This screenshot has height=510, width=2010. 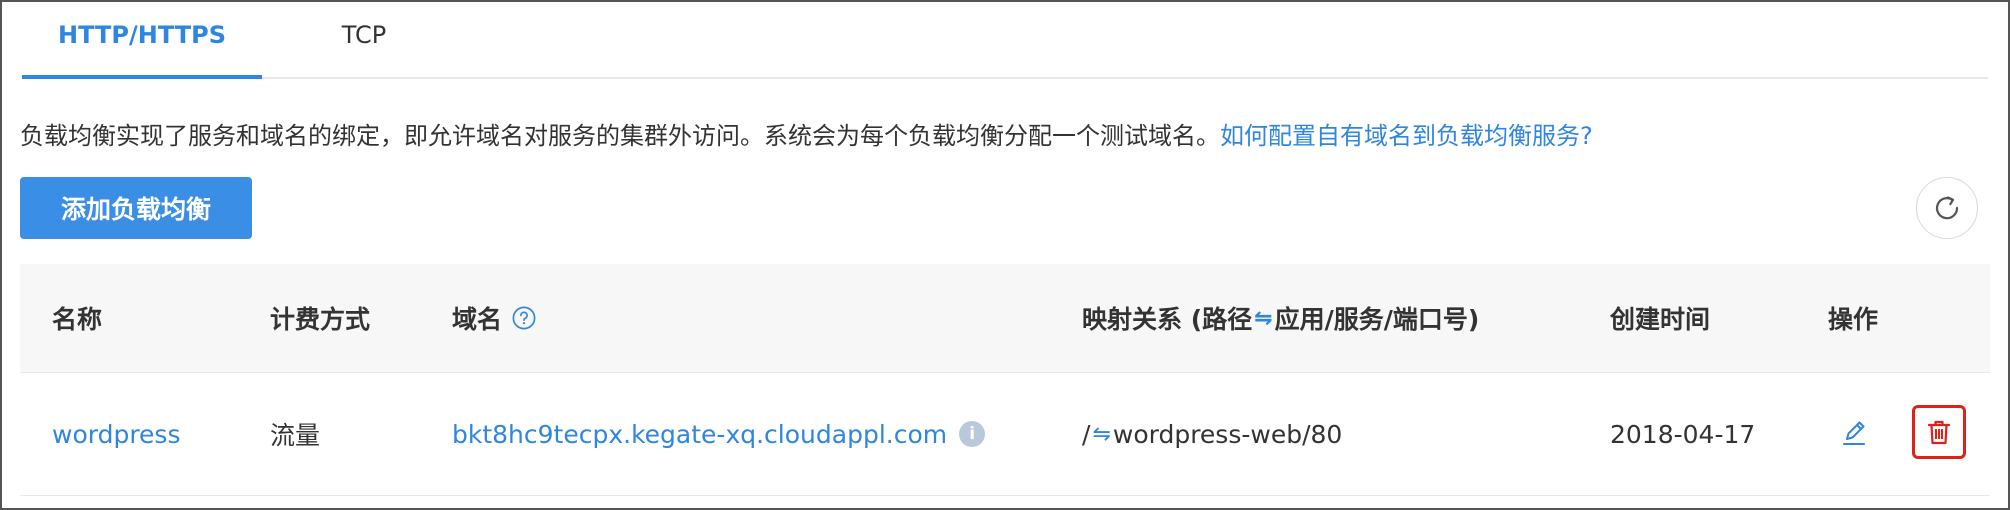 I want to click on tab-http-https-label: HTTP/HTTPS, so click(x=142, y=35).